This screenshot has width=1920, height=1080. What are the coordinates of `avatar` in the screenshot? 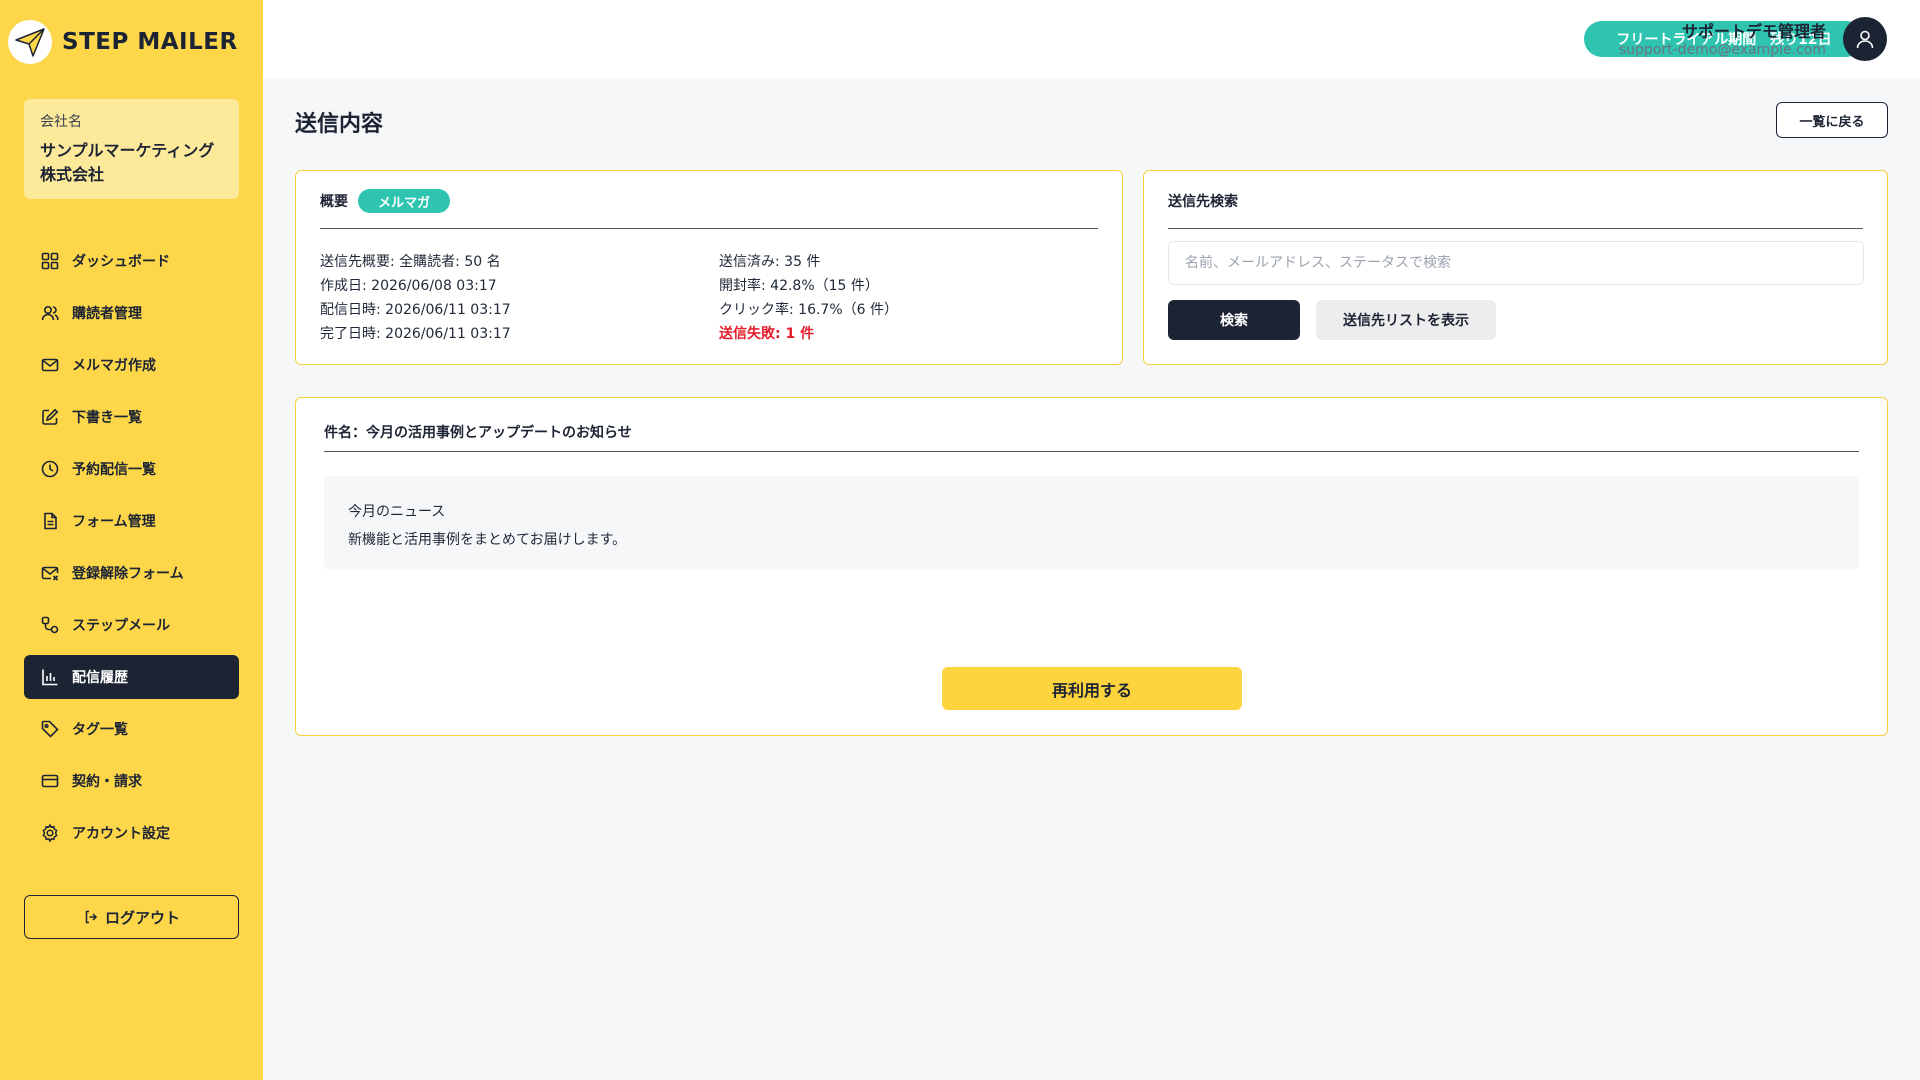 It's located at (1865, 39).